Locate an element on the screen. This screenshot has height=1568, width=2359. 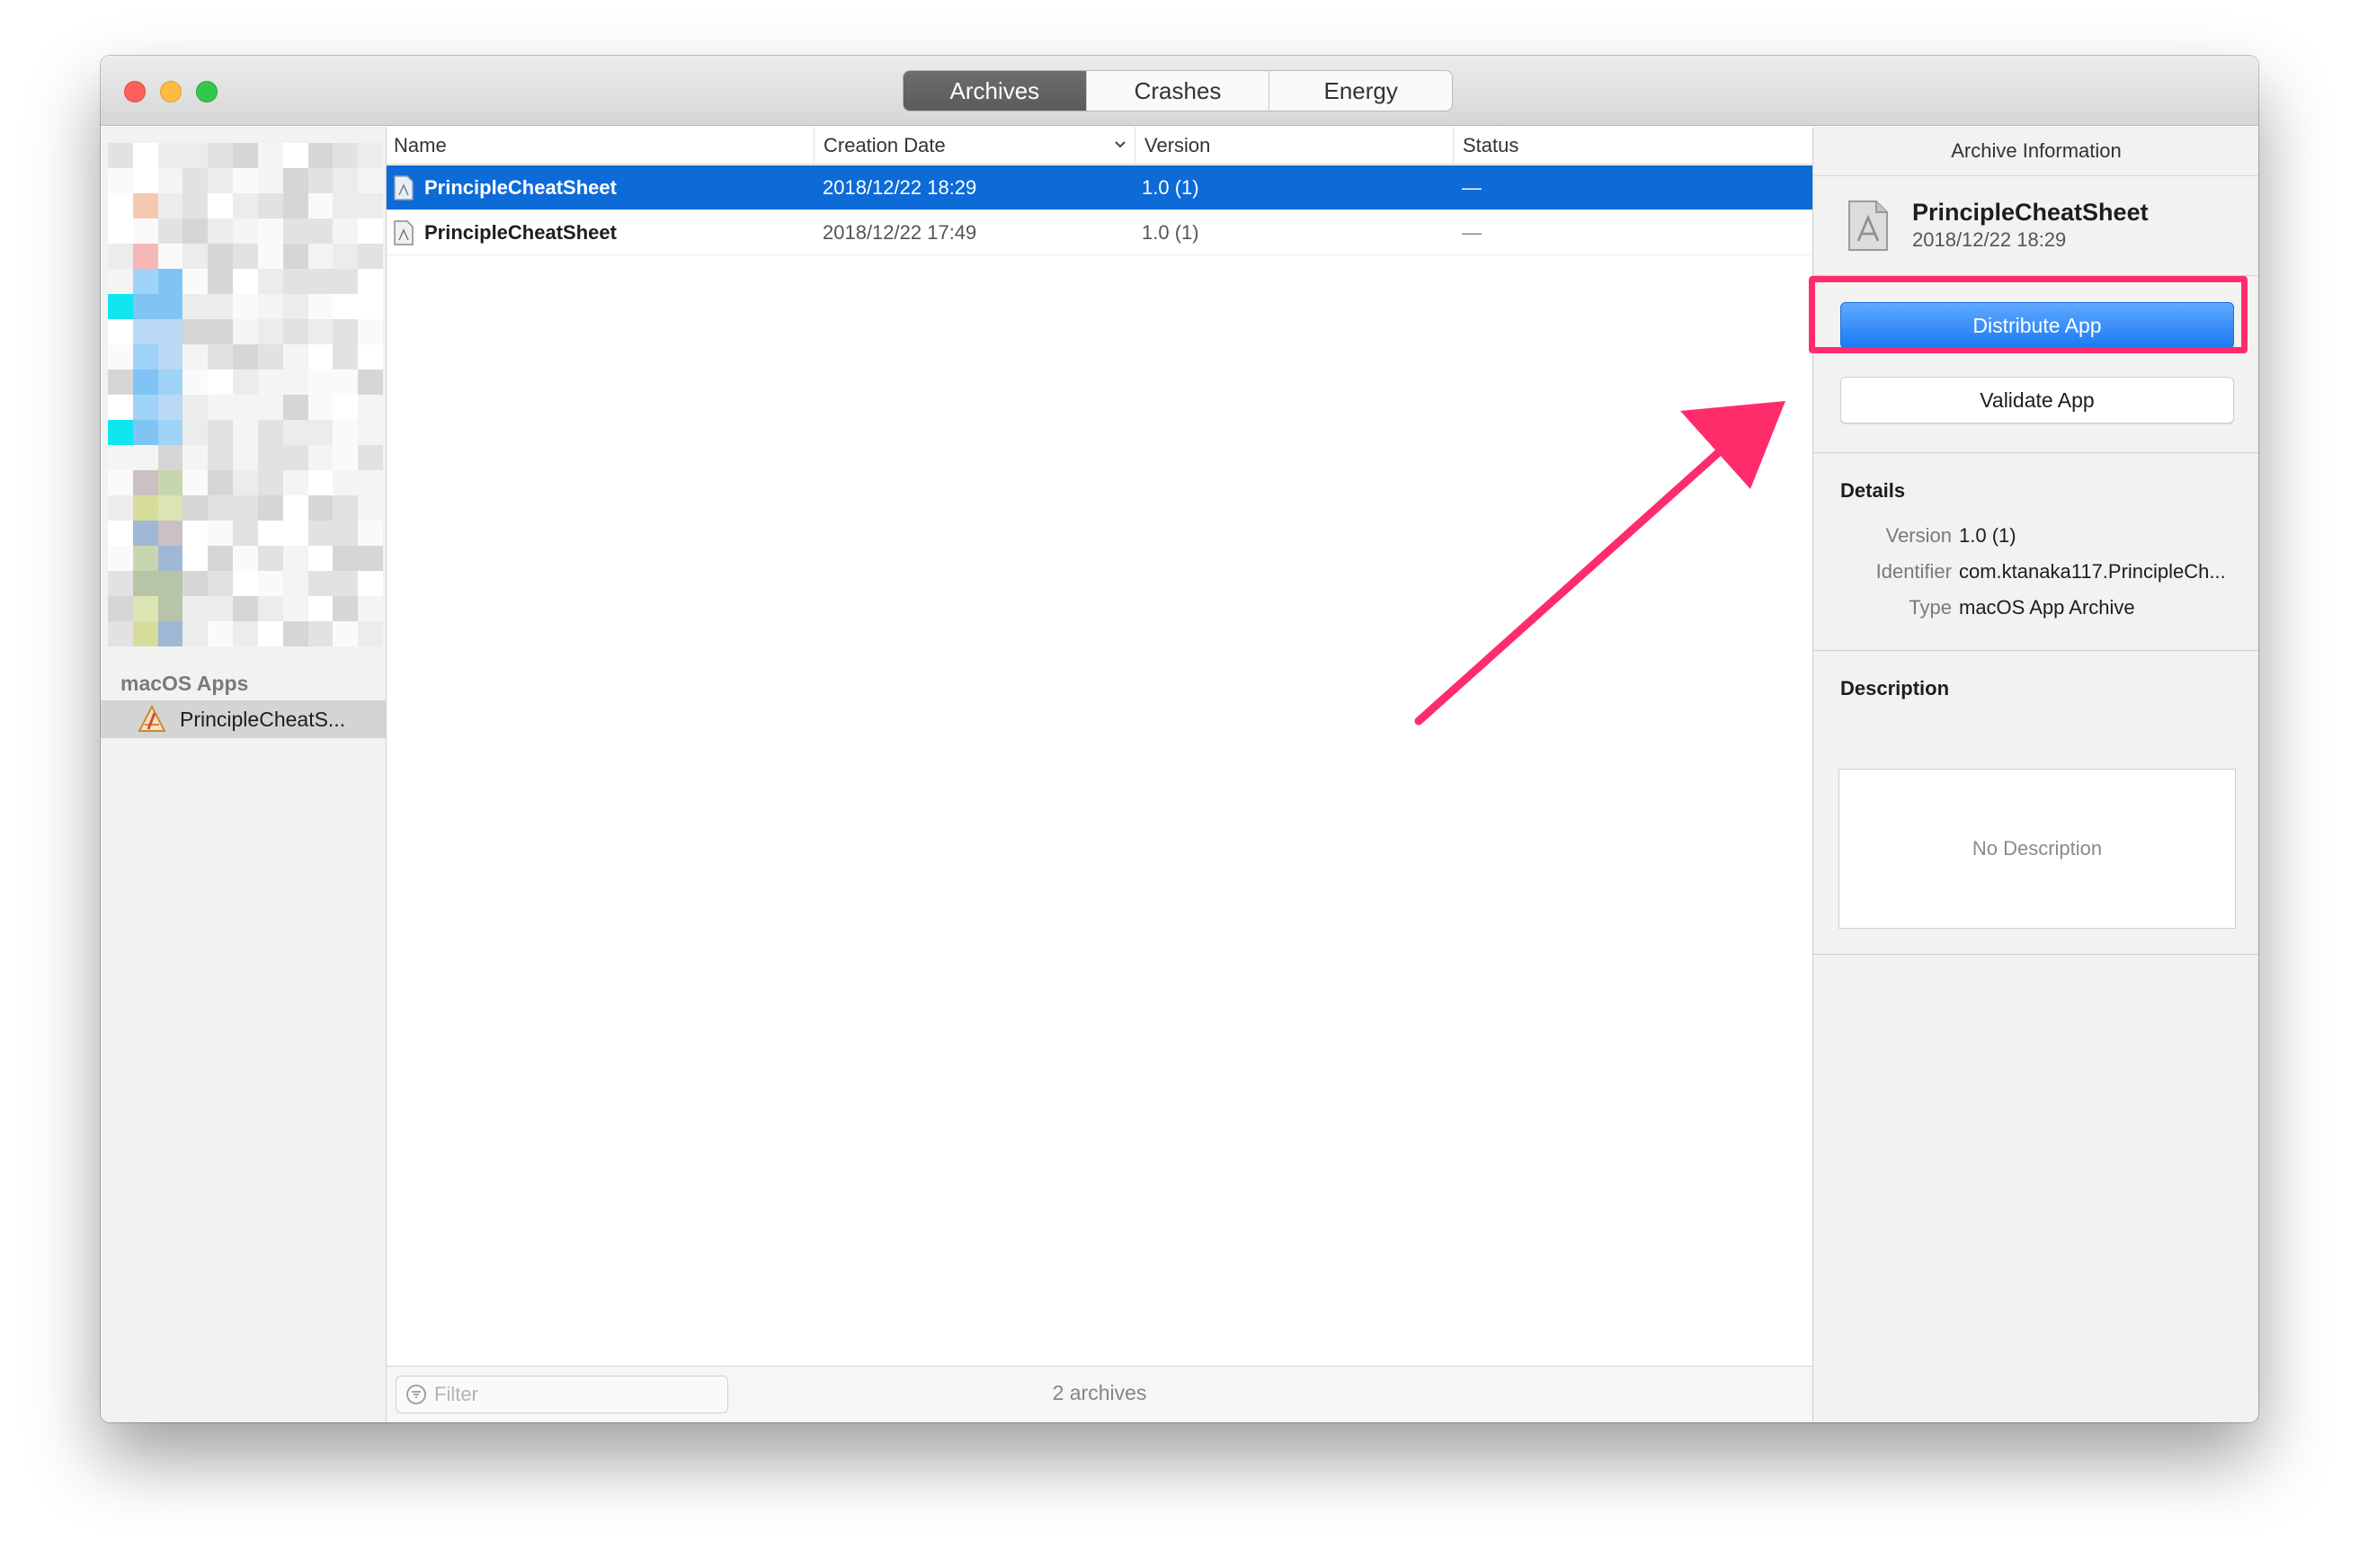
close-button is located at coordinates (135, 91).